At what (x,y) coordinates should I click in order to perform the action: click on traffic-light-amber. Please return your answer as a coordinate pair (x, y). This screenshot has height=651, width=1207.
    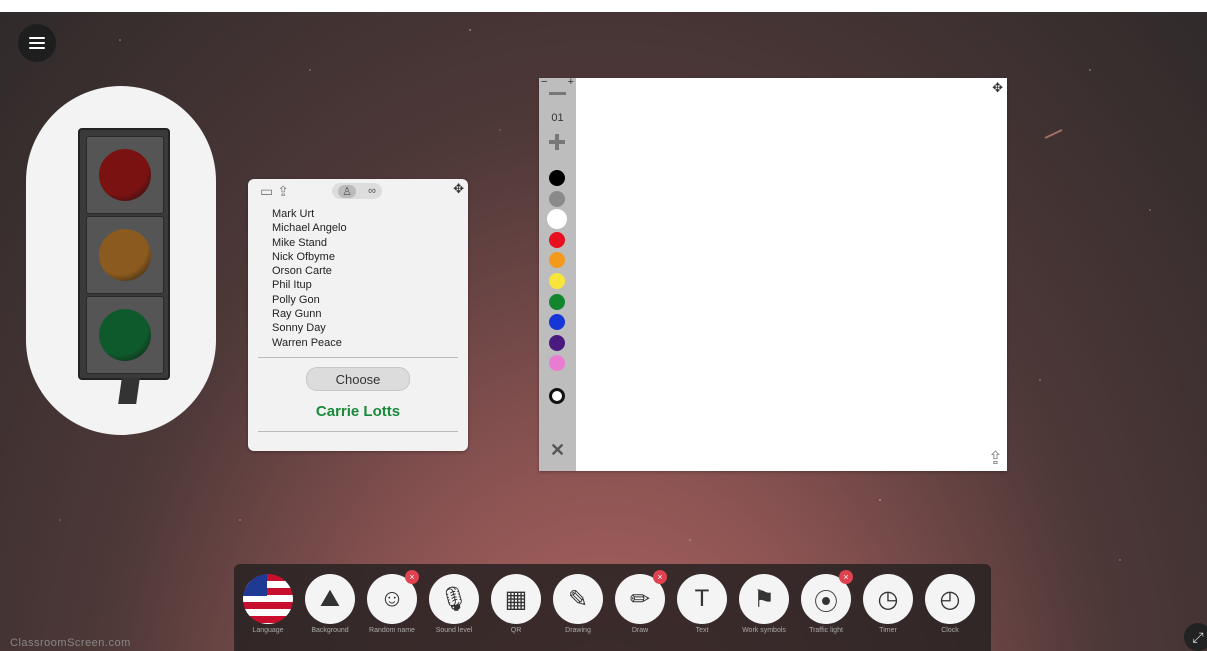
    Looking at the image, I should click on (125, 255).